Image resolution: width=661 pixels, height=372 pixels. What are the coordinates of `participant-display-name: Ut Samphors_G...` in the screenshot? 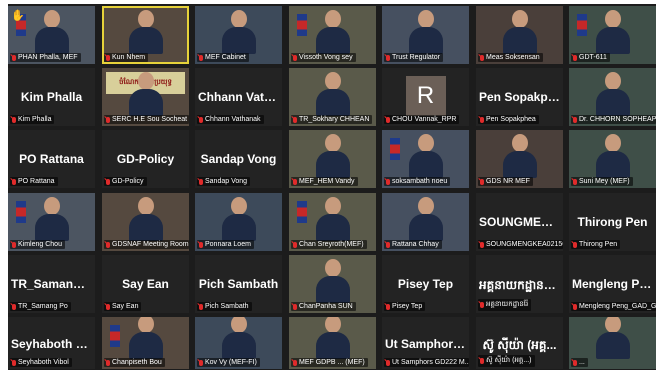 It's located at (427, 343).